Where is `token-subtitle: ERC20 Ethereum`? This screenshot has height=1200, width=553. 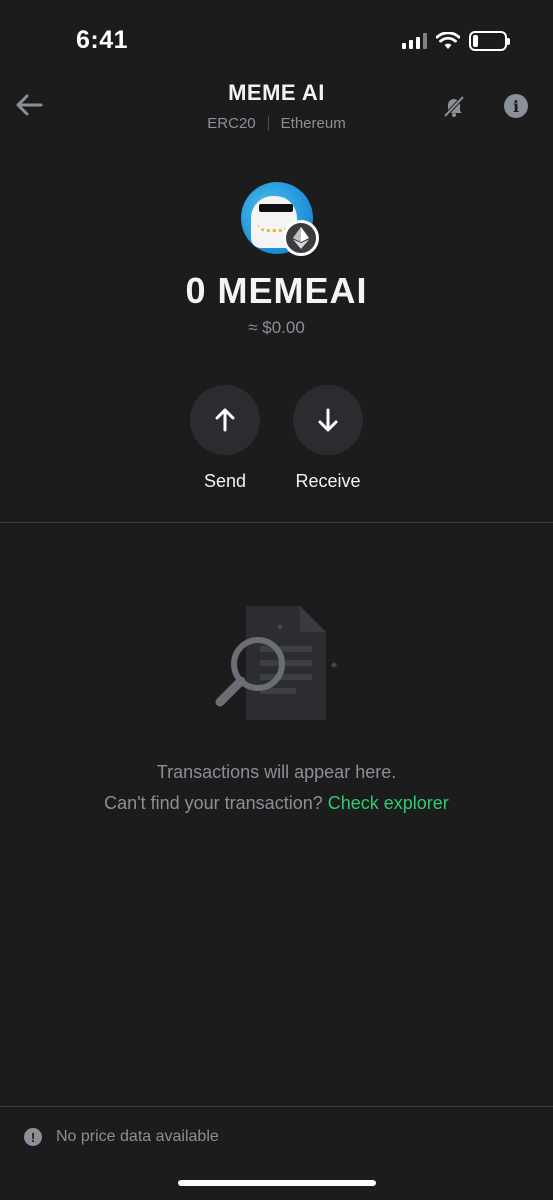
token-subtitle: ERC20 Ethereum is located at coordinates (276, 123).